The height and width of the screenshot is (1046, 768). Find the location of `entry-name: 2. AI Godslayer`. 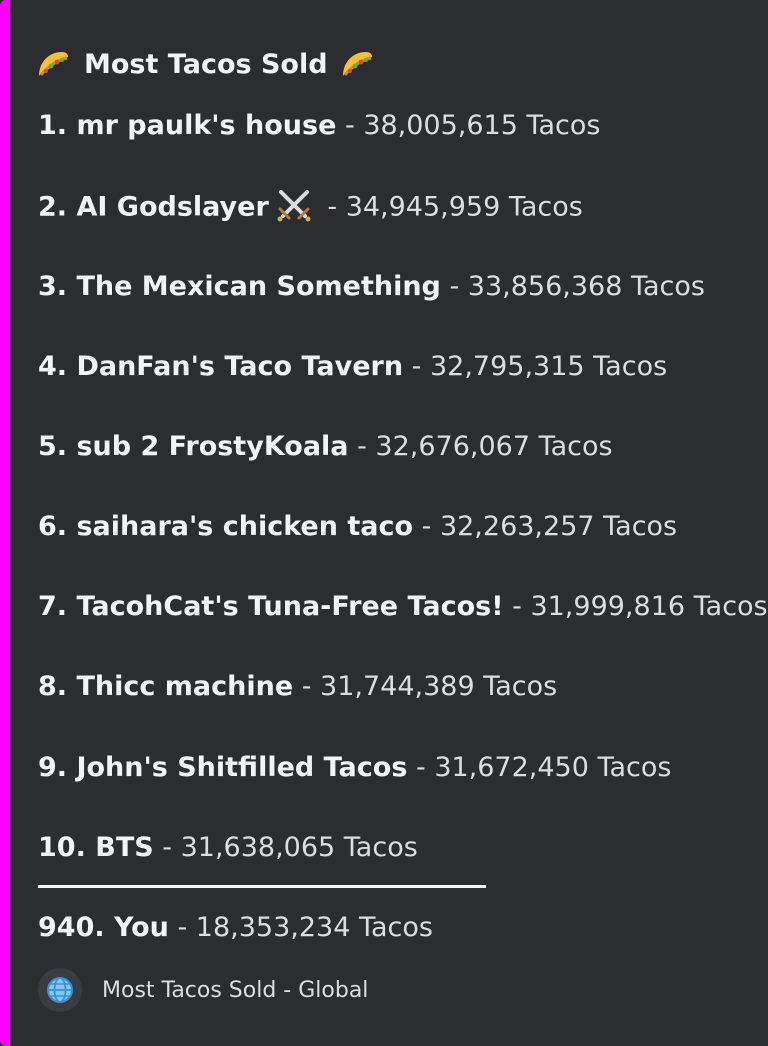

entry-name: 2. AI Godslayer is located at coordinates (153, 207).